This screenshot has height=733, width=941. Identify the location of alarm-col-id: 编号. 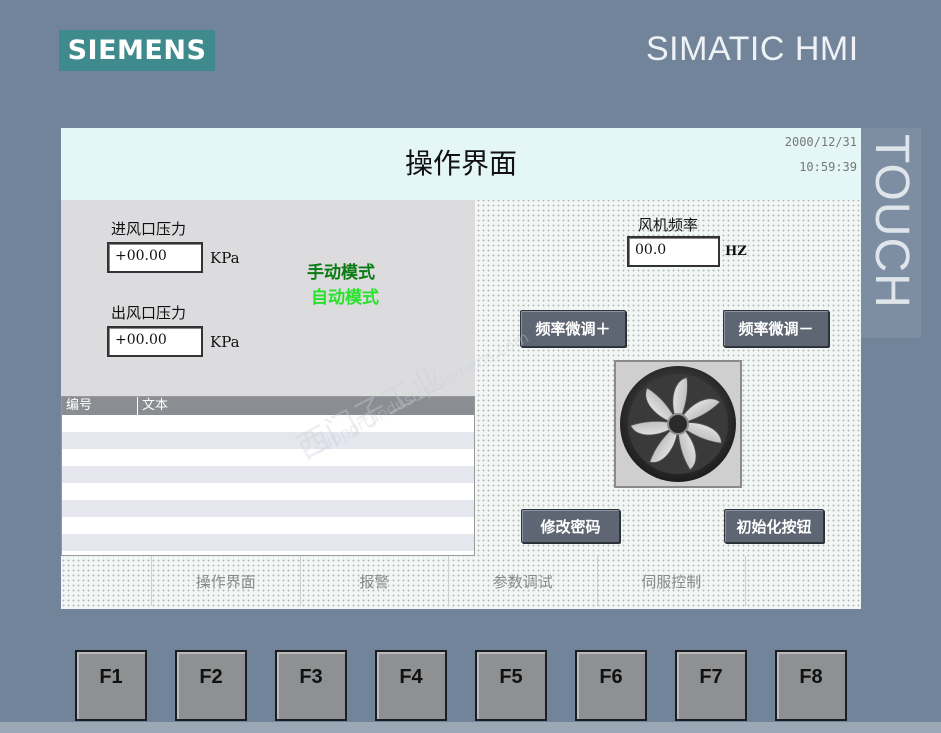
(100, 406).